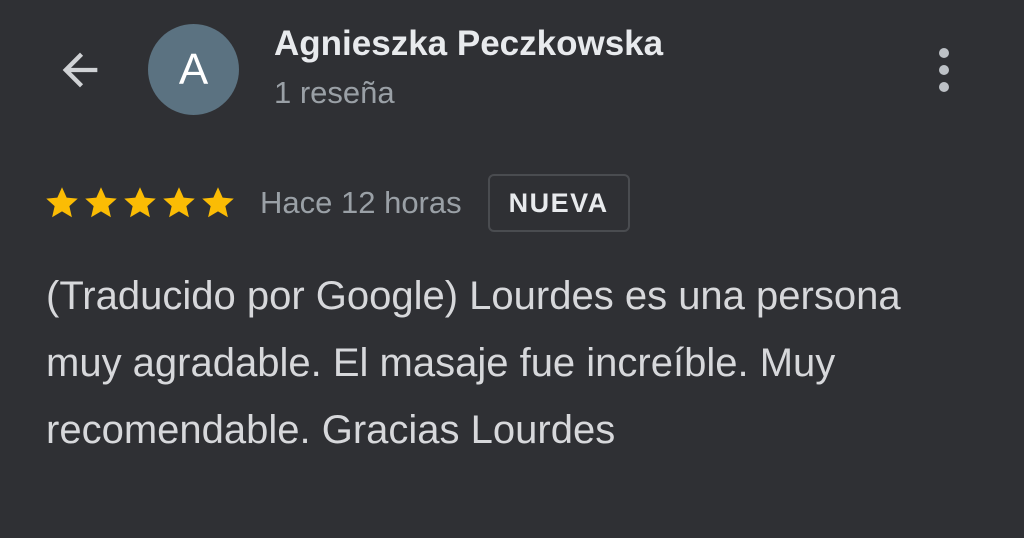  I want to click on avatar: A, so click(193, 69).